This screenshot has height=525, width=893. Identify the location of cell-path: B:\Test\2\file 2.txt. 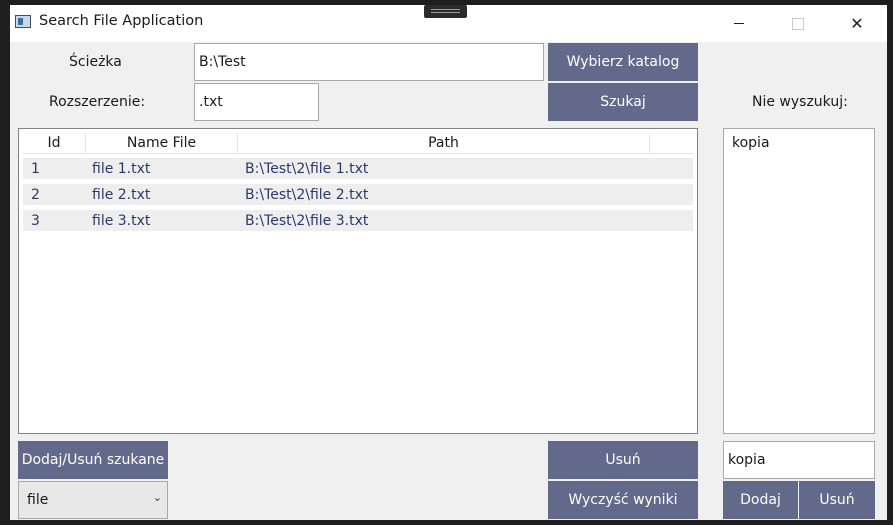
(307, 194).